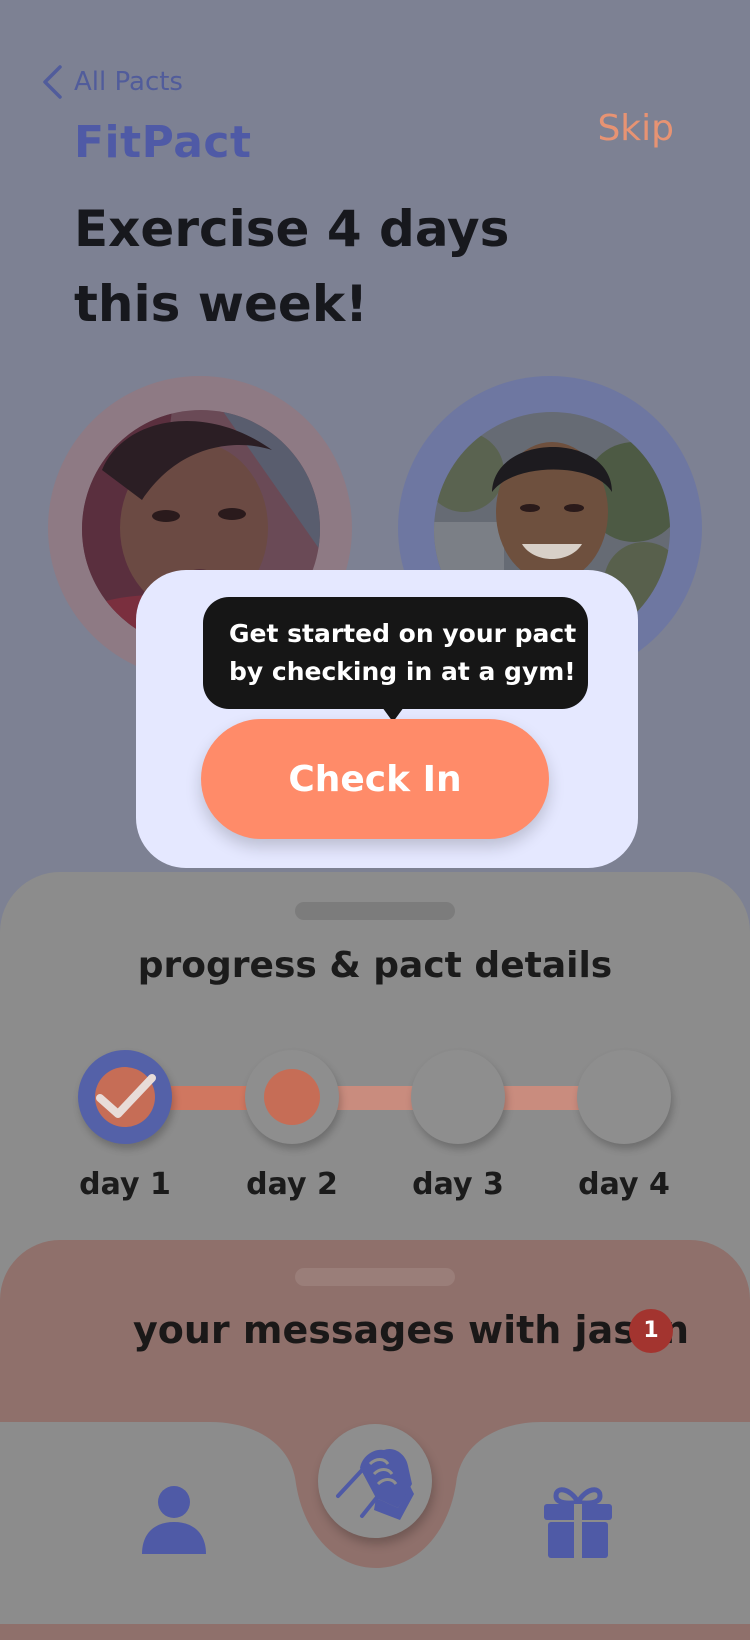  I want to click on check-in-button: Check In, so click(375, 779).